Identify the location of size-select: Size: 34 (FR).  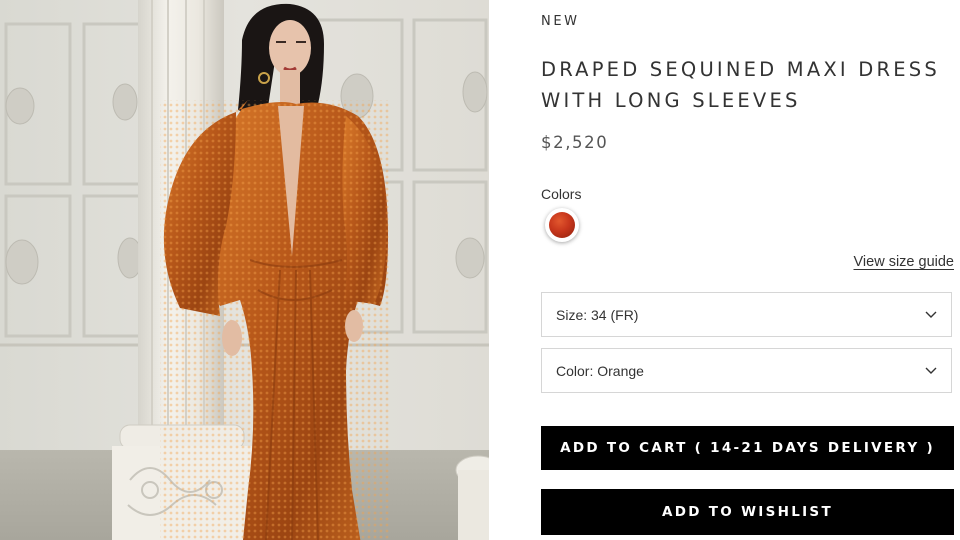
(746, 314).